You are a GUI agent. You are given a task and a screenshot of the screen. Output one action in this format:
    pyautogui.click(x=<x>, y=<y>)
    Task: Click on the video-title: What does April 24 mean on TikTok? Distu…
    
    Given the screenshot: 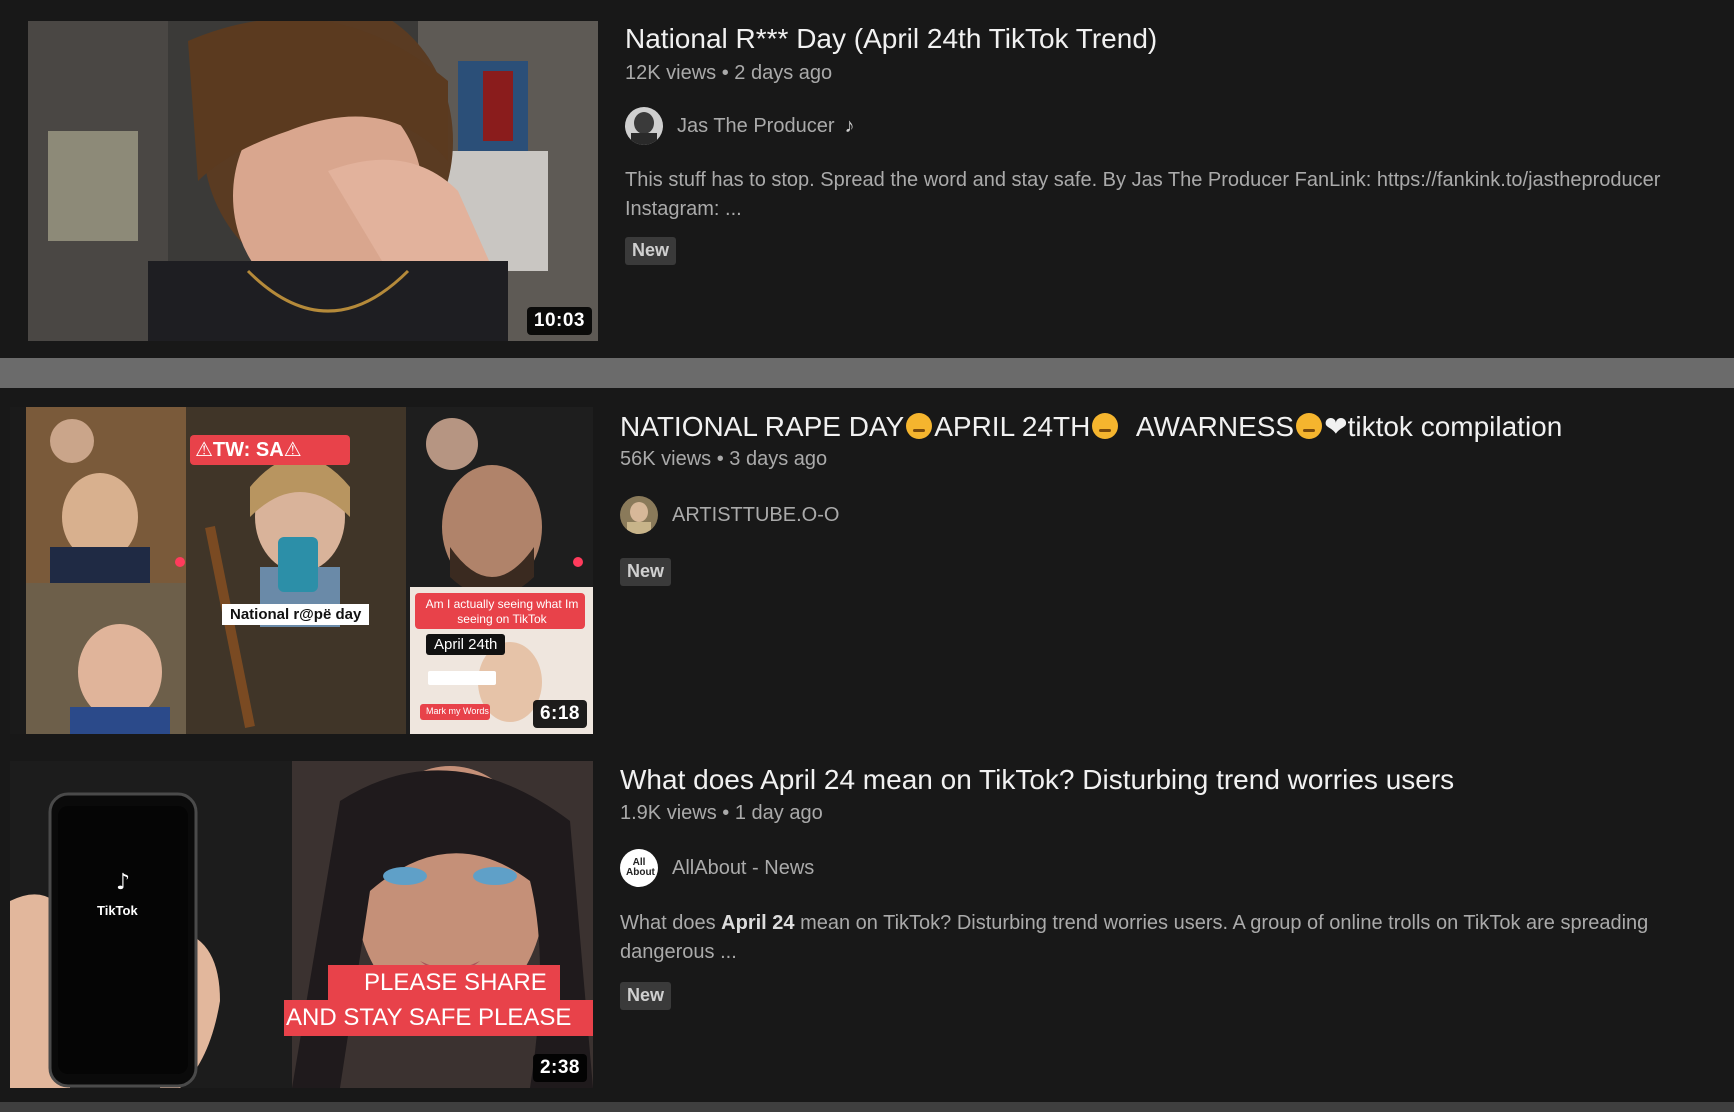 What is the action you would take?
    pyautogui.click(x=1037, y=780)
    